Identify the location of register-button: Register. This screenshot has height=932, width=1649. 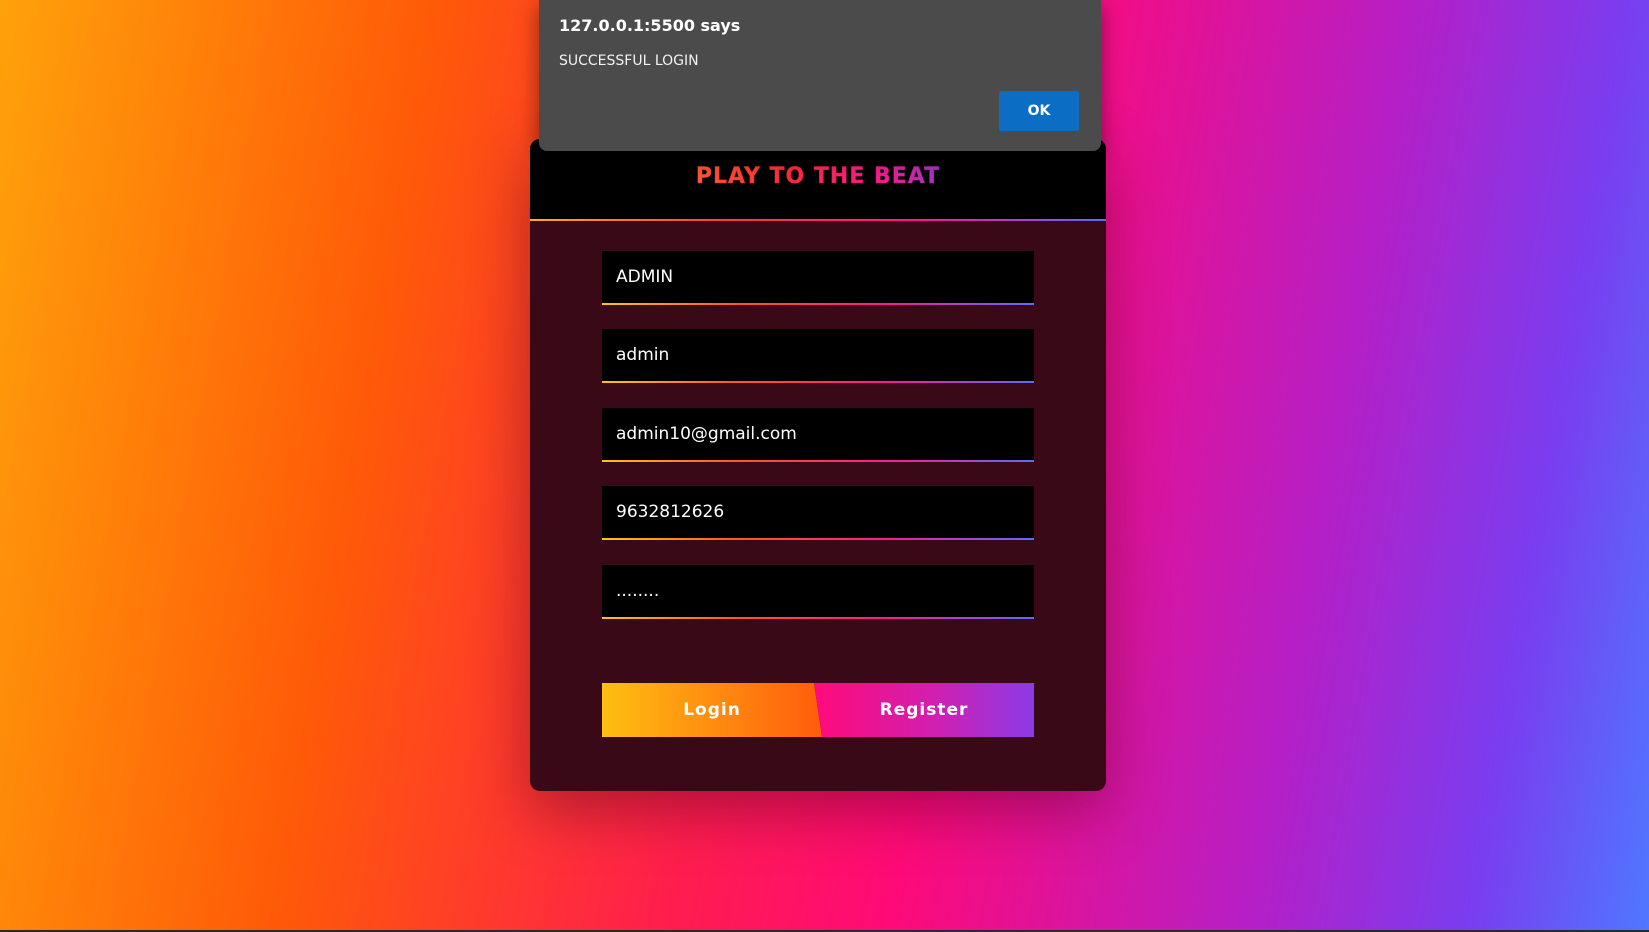
(924, 710).